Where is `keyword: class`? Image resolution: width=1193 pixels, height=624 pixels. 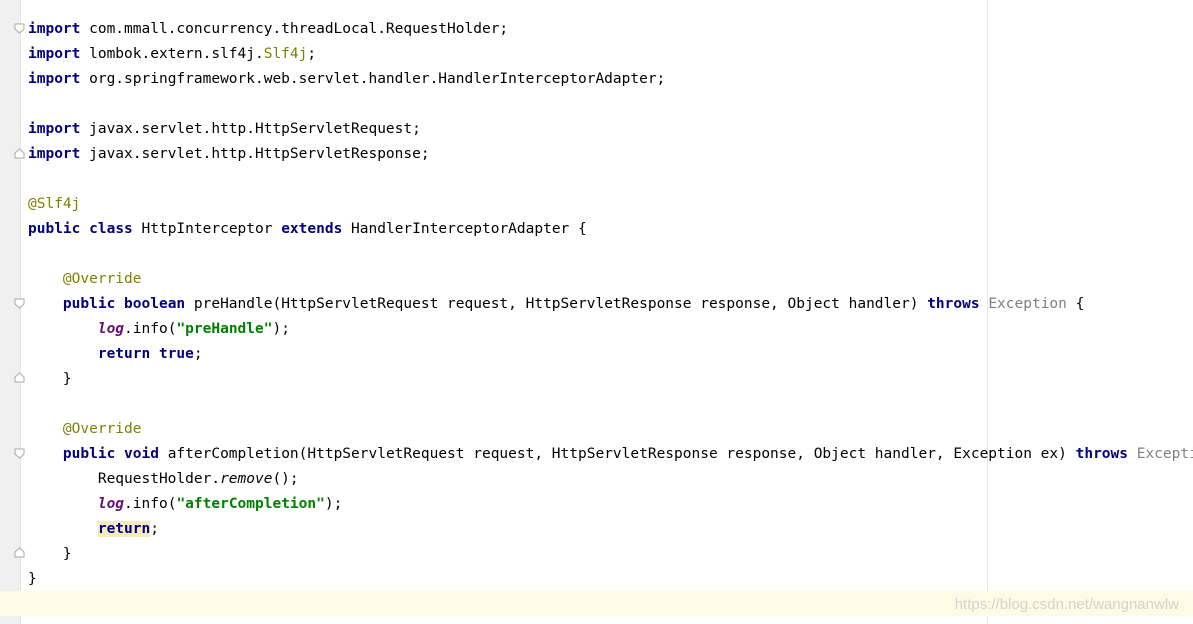 keyword: class is located at coordinates (111, 229).